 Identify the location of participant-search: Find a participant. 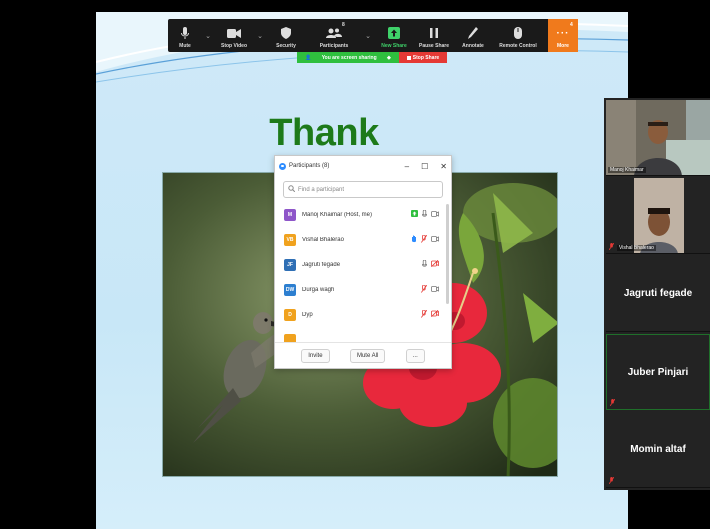
(363, 189).